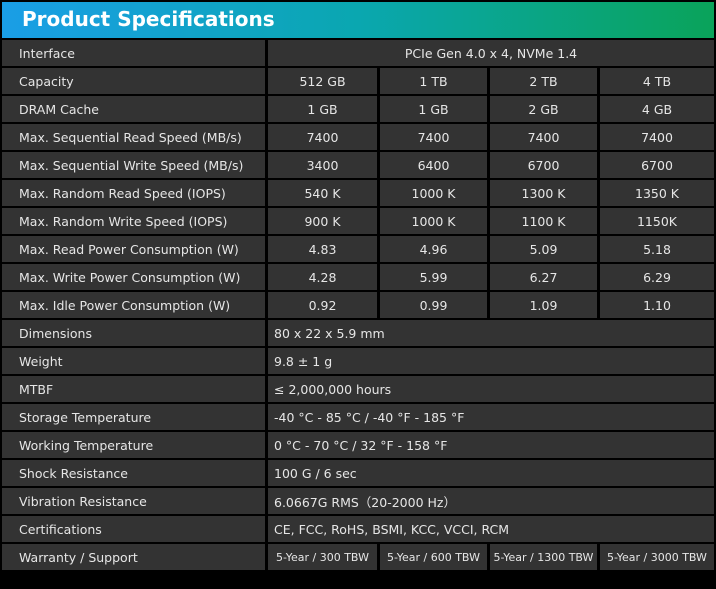 This screenshot has height=589, width=716. I want to click on spec-value: 4 GB, so click(657, 110).